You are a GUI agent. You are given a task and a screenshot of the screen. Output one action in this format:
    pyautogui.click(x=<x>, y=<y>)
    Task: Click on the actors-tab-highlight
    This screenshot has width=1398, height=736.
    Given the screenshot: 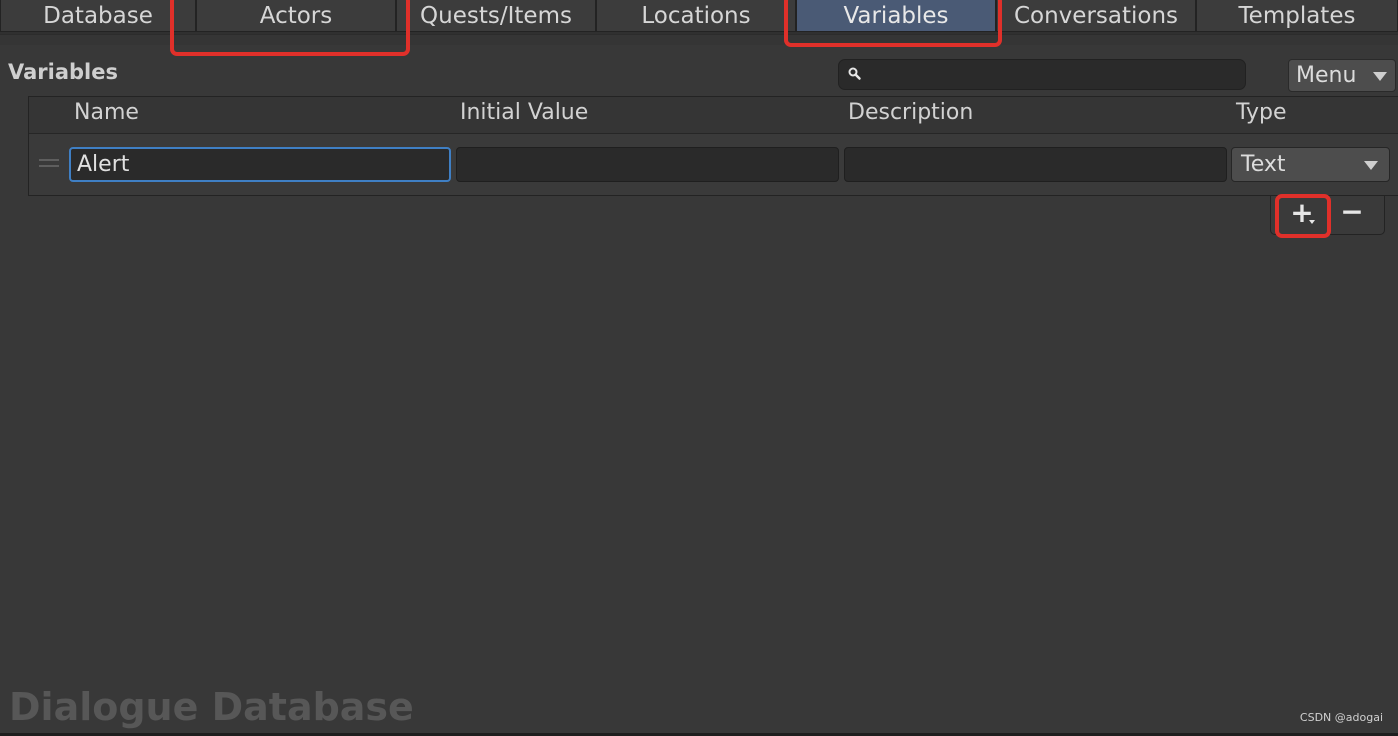 What is the action you would take?
    pyautogui.click(x=290, y=28)
    